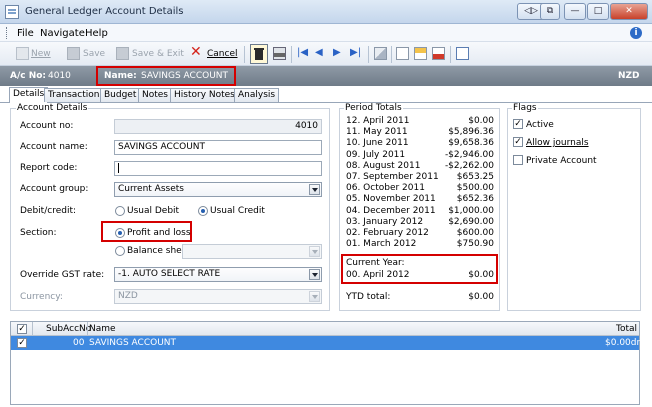 The width and height of the screenshot is (652, 407). I want to click on period-row-value: $1,000.00, so click(471, 210).